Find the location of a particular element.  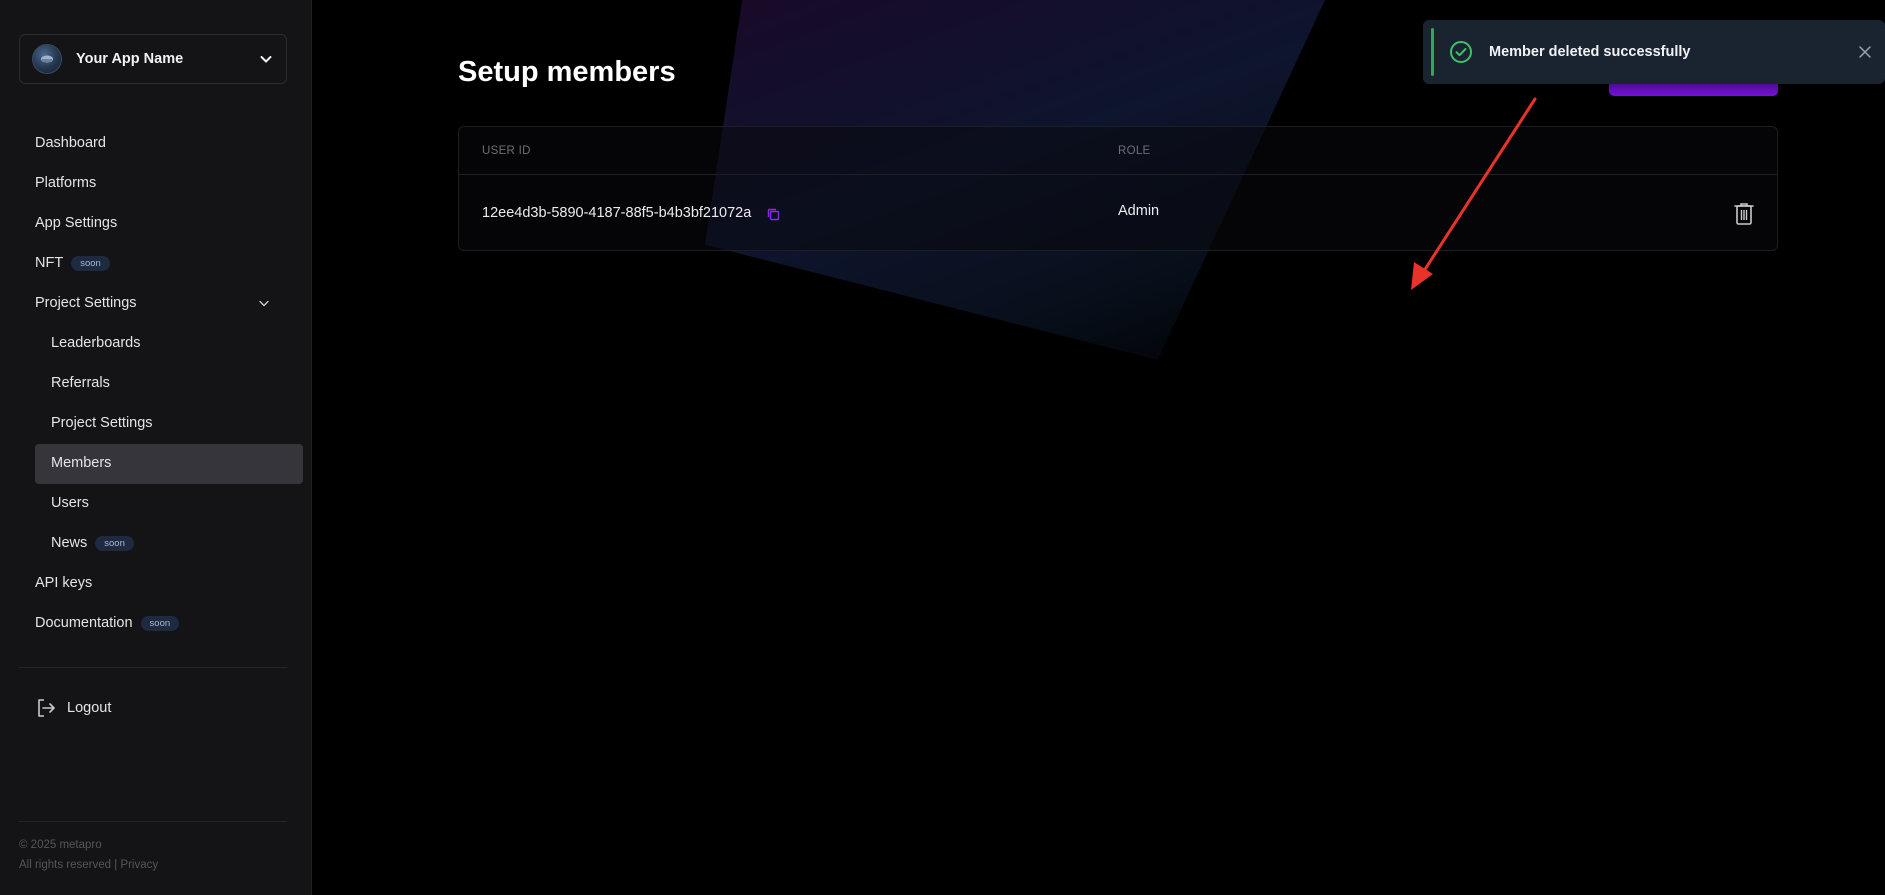

app-name: Your App Name is located at coordinates (130, 59).